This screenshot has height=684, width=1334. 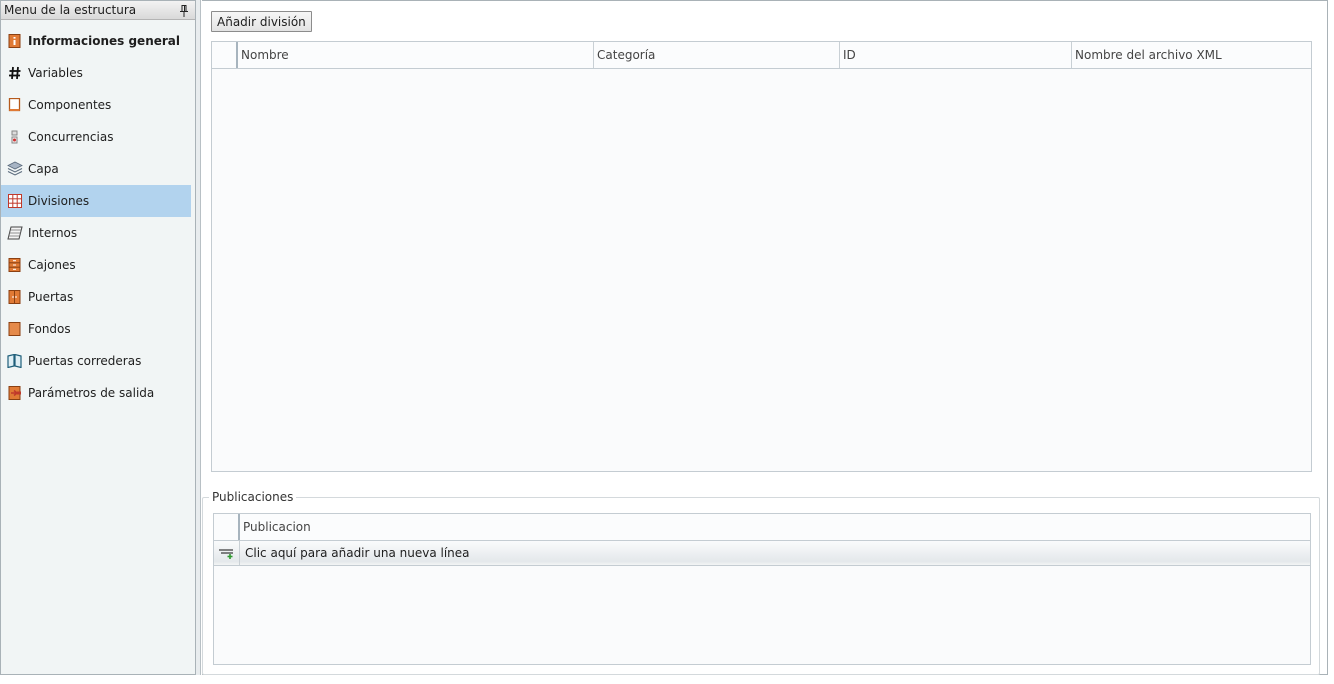 What do you see at coordinates (70, 10) in the screenshot?
I see `structure-menu-title: Menu de la estructura` at bounding box center [70, 10].